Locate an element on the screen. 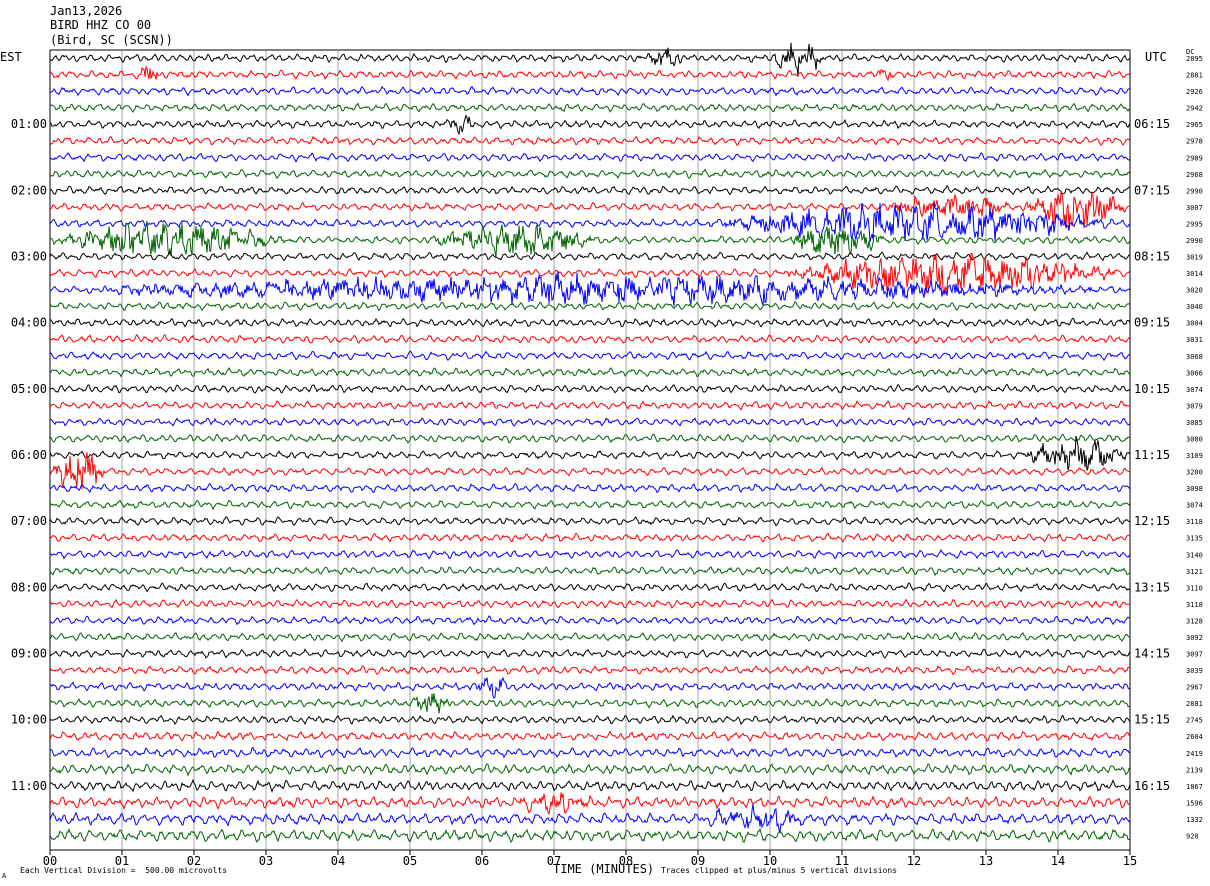 The width and height of the screenshot is (1210, 886). dc-offset-value: 3135 is located at coordinates (1194, 539).